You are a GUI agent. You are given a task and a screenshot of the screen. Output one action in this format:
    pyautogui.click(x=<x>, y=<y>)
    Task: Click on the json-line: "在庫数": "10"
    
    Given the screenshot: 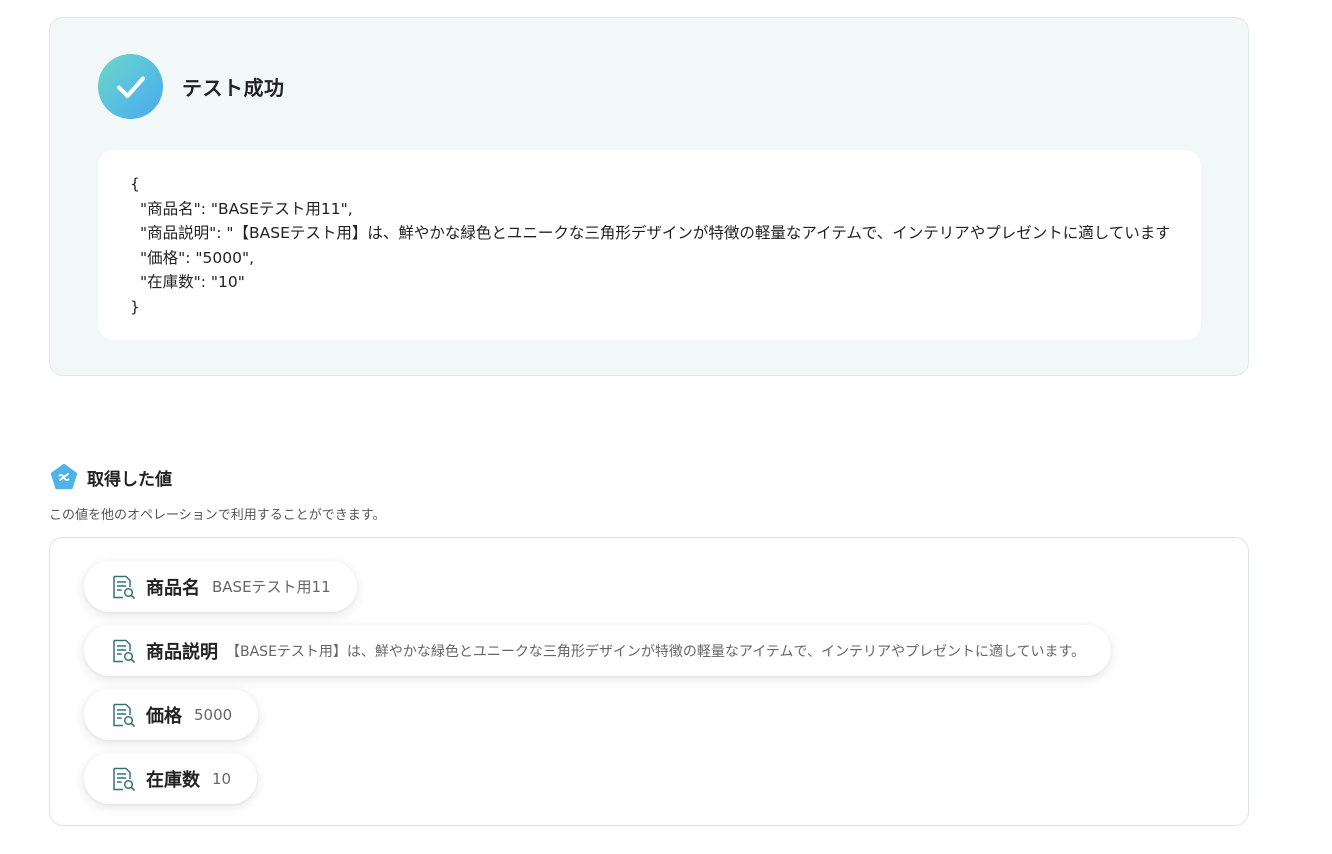 What is the action you would take?
    pyautogui.click(x=192, y=282)
    